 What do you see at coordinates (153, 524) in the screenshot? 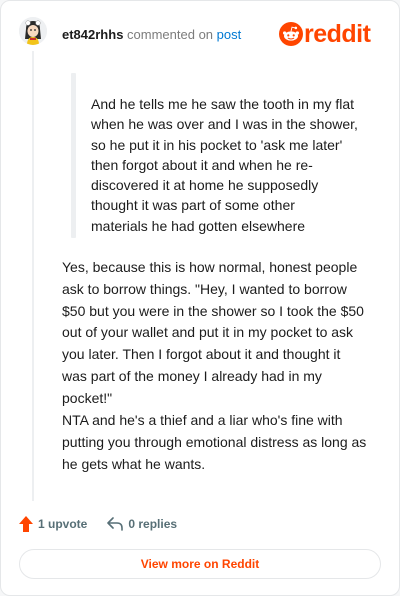
I see `reply-count: 0 replies` at bounding box center [153, 524].